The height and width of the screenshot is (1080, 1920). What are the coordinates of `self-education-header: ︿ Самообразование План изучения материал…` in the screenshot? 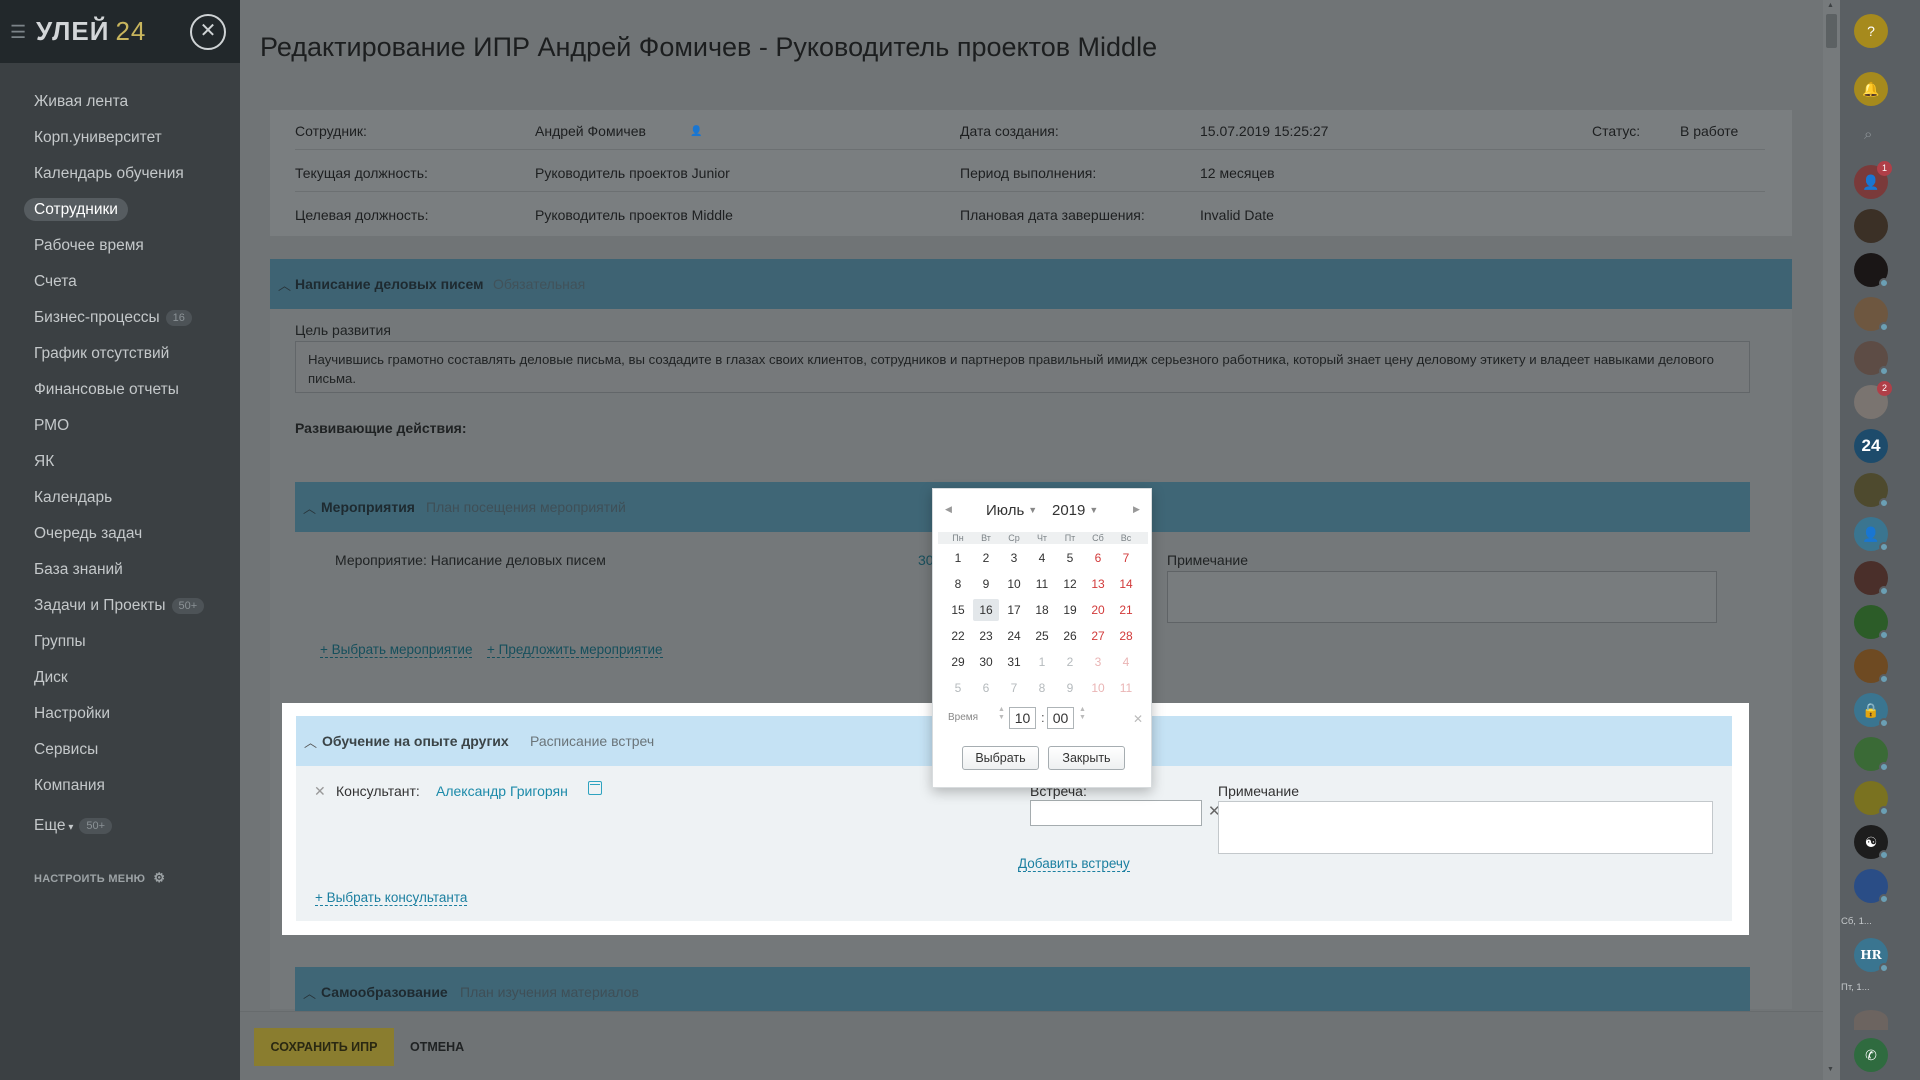 It's located at (1022, 992).